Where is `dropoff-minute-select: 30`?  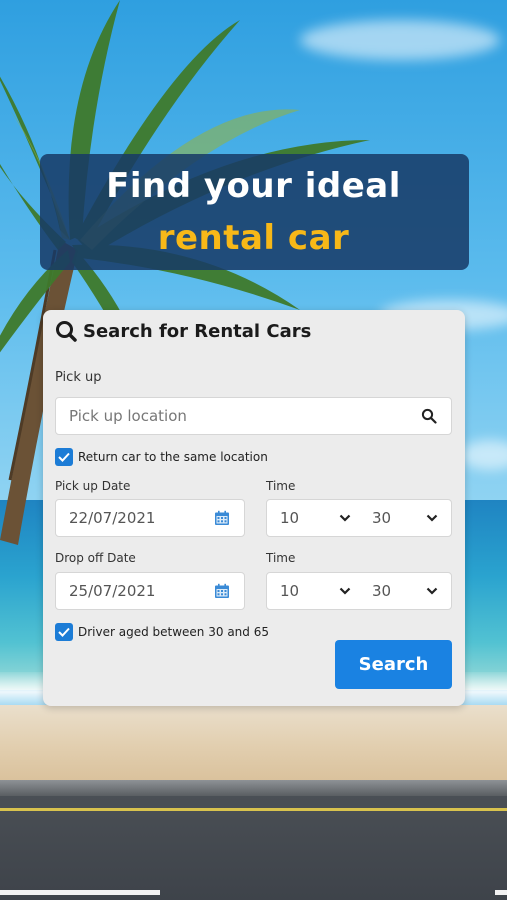 dropoff-minute-select: 30 is located at coordinates (405, 591).